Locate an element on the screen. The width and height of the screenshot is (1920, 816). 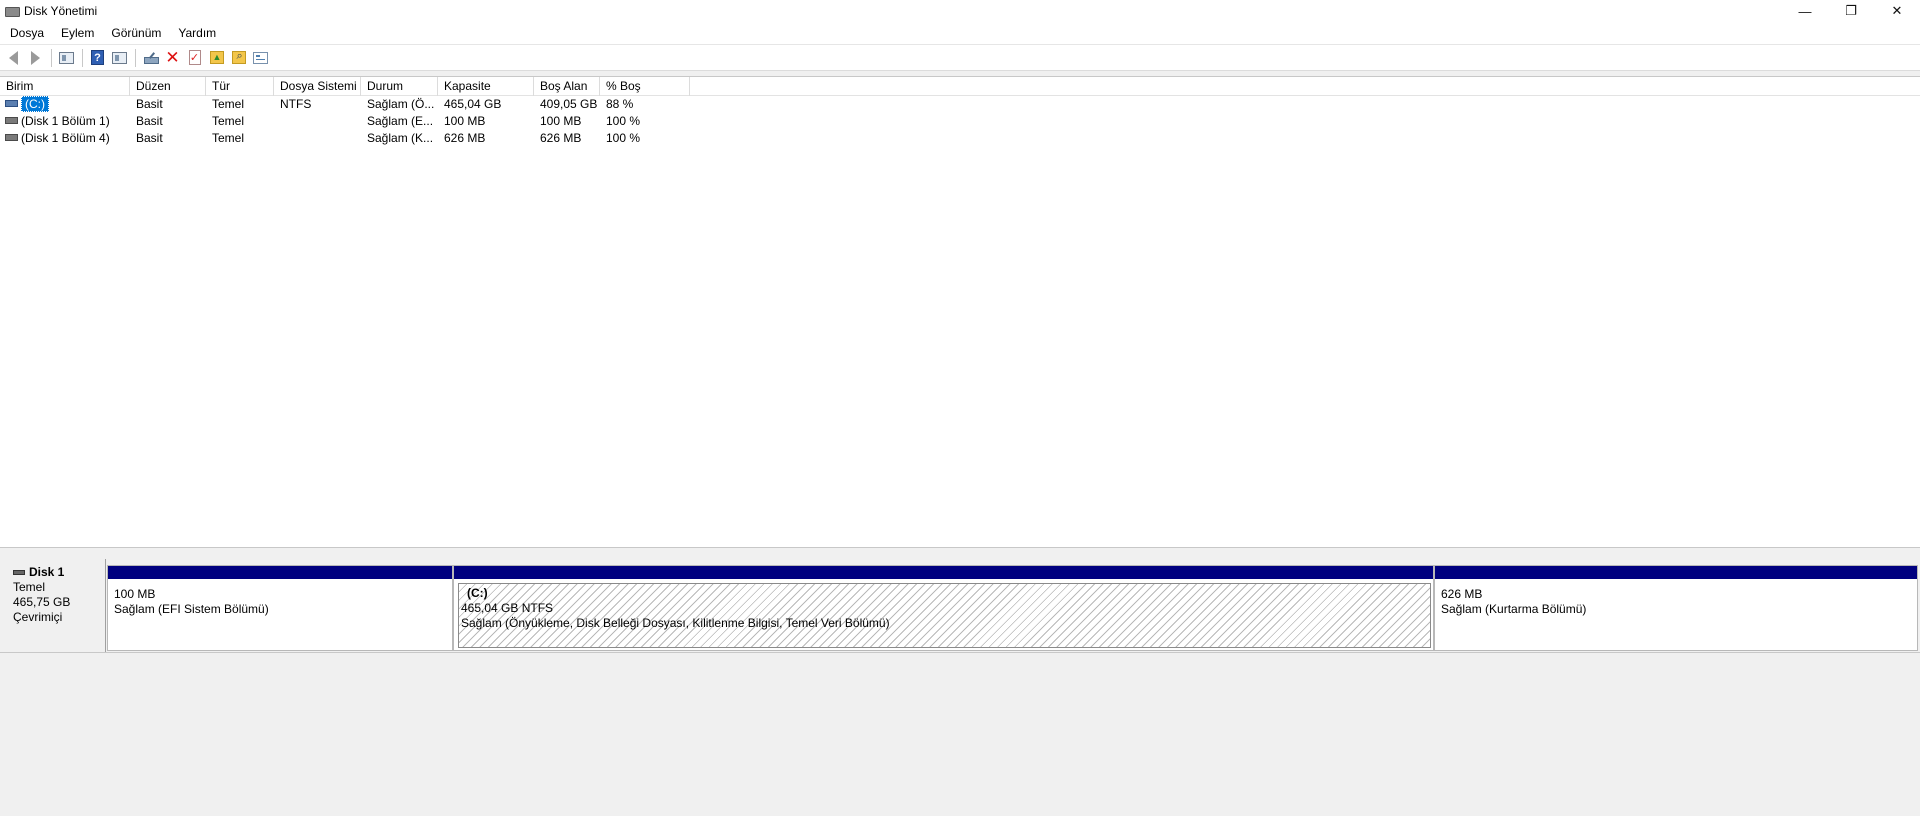
column-header-bos-alan: Boş Alan is located at coordinates (567, 86).